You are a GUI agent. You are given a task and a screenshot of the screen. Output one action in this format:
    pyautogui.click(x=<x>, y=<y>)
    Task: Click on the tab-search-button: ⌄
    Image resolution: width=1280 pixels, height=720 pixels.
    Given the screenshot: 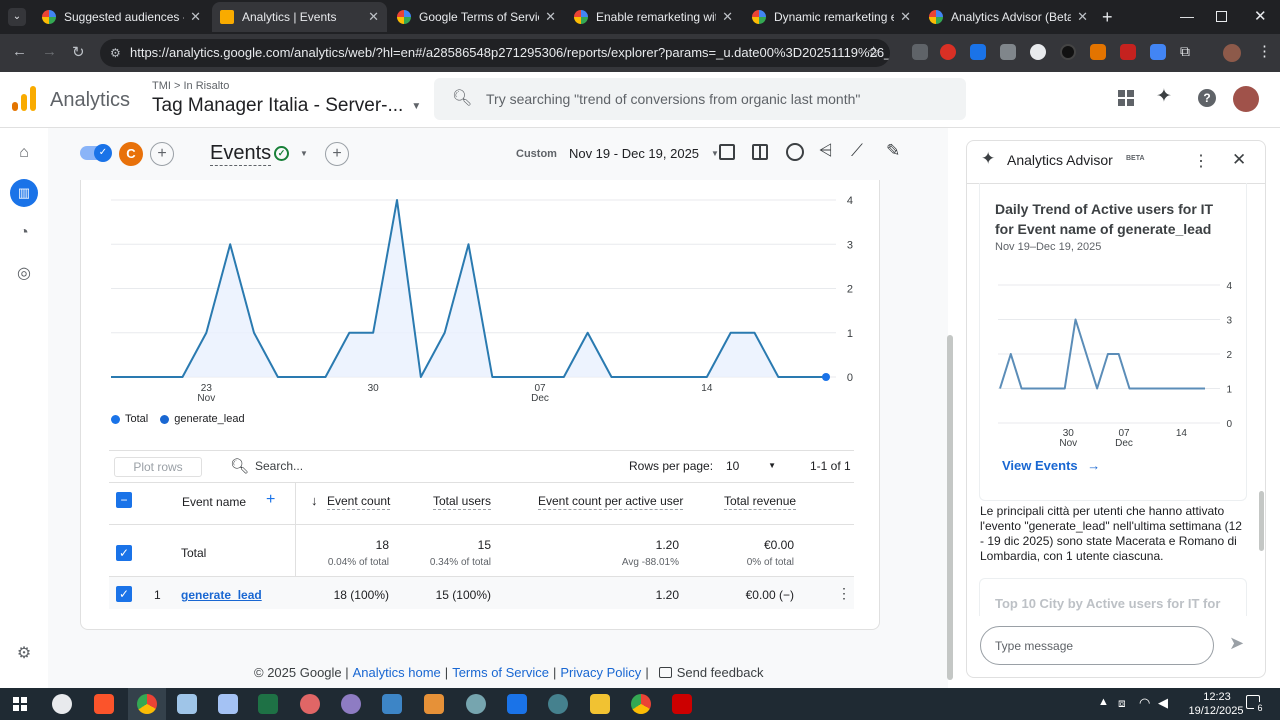 What is the action you would take?
    pyautogui.click(x=17, y=17)
    